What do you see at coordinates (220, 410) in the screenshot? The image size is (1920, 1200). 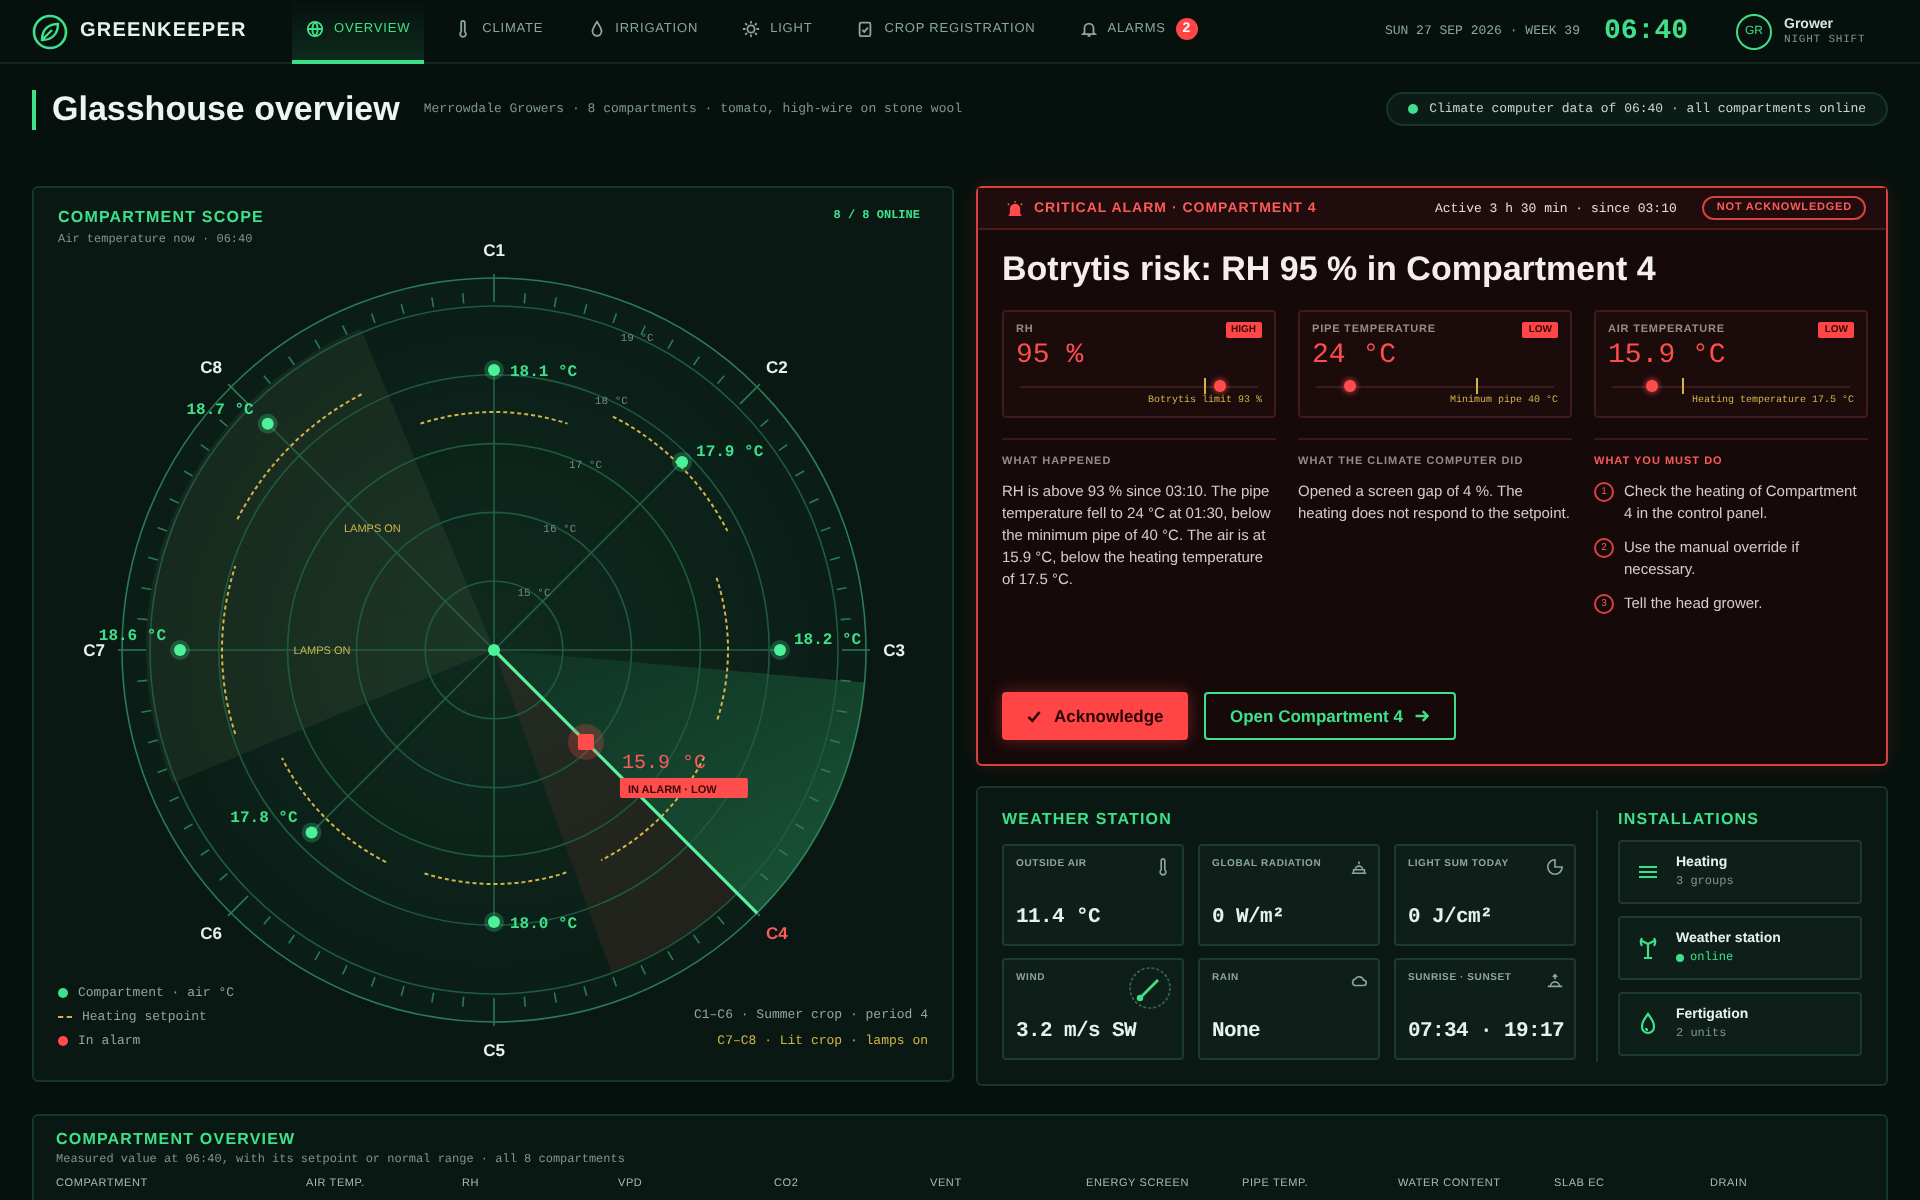 I see `temperature-reading: 18.7 °C` at bounding box center [220, 410].